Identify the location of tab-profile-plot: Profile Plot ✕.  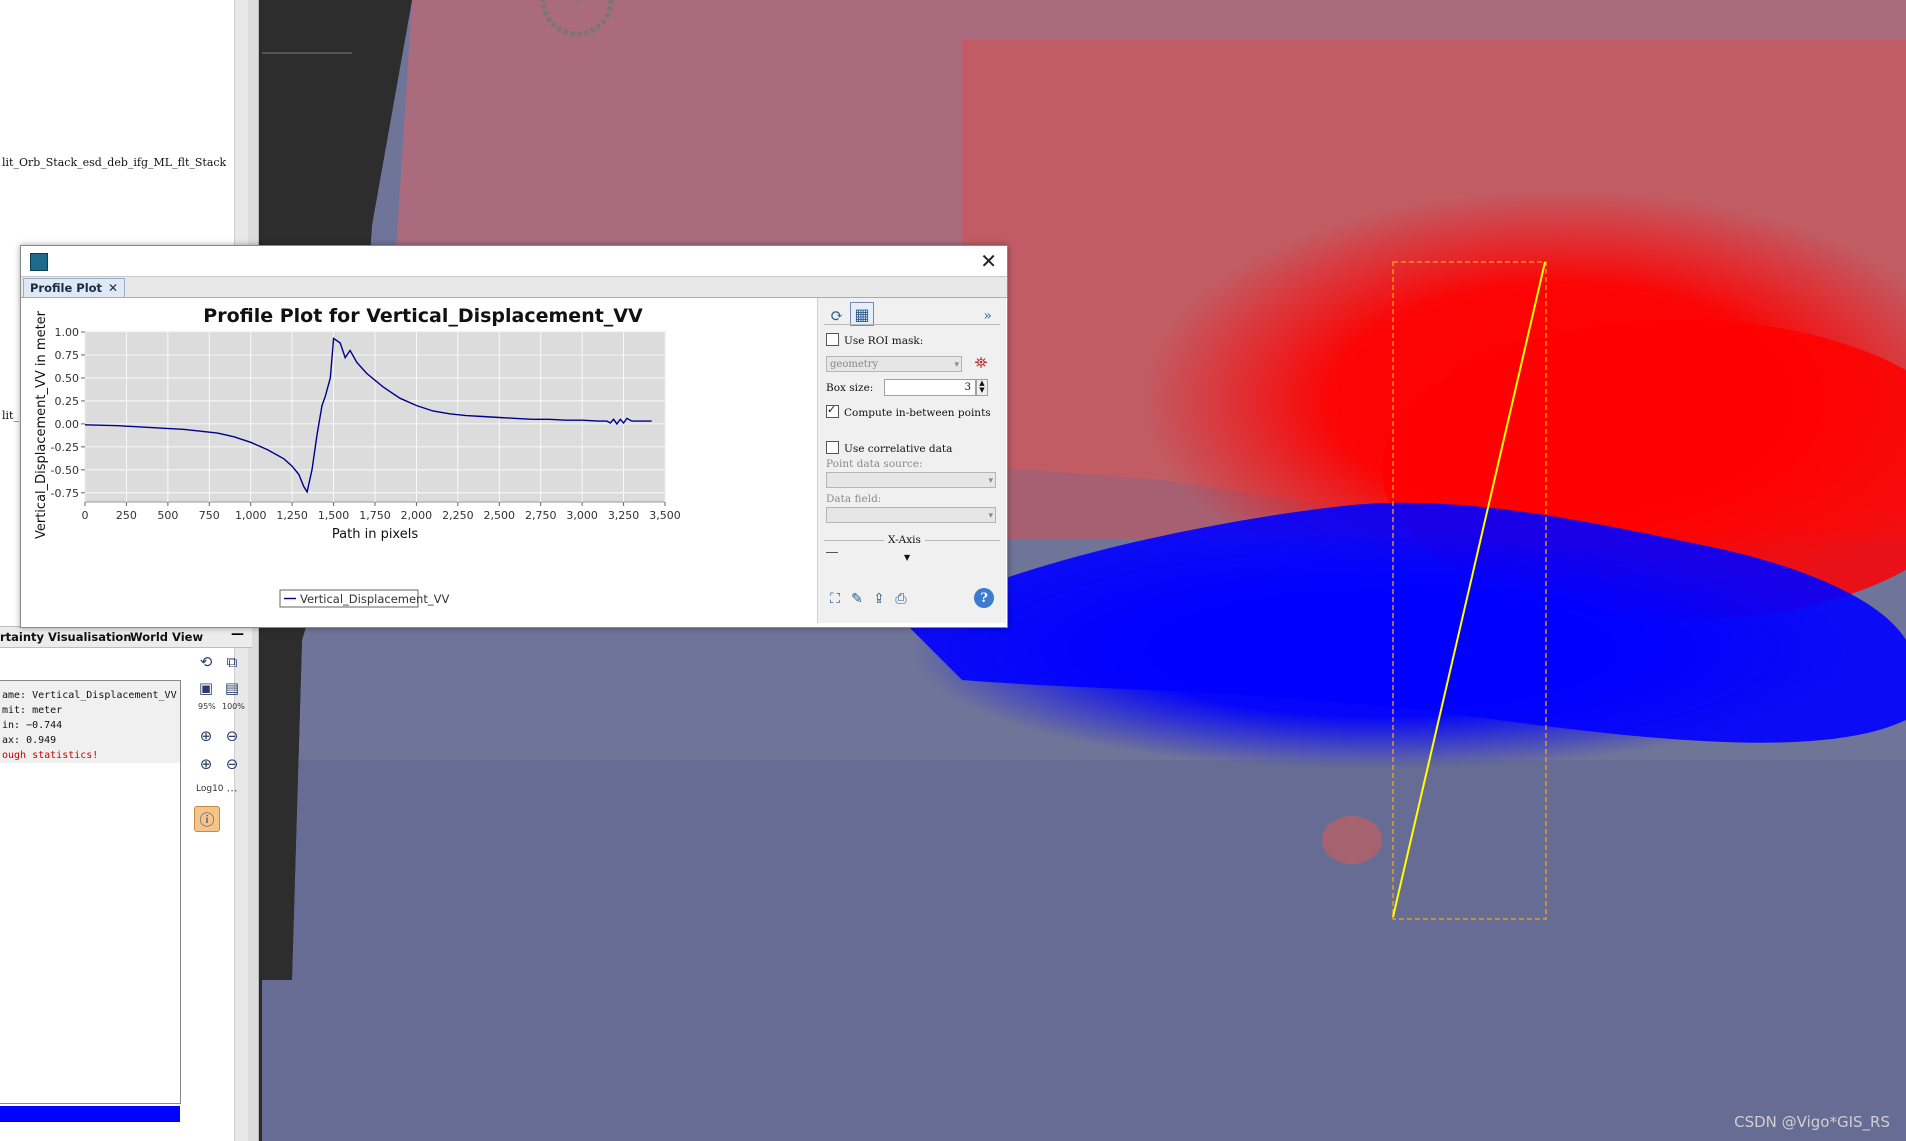
(74, 287).